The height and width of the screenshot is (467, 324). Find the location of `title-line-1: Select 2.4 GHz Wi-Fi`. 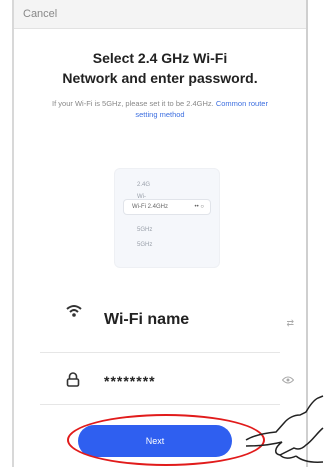

title-line-1: Select 2.4 GHz Wi-Fi is located at coordinates (160, 58).